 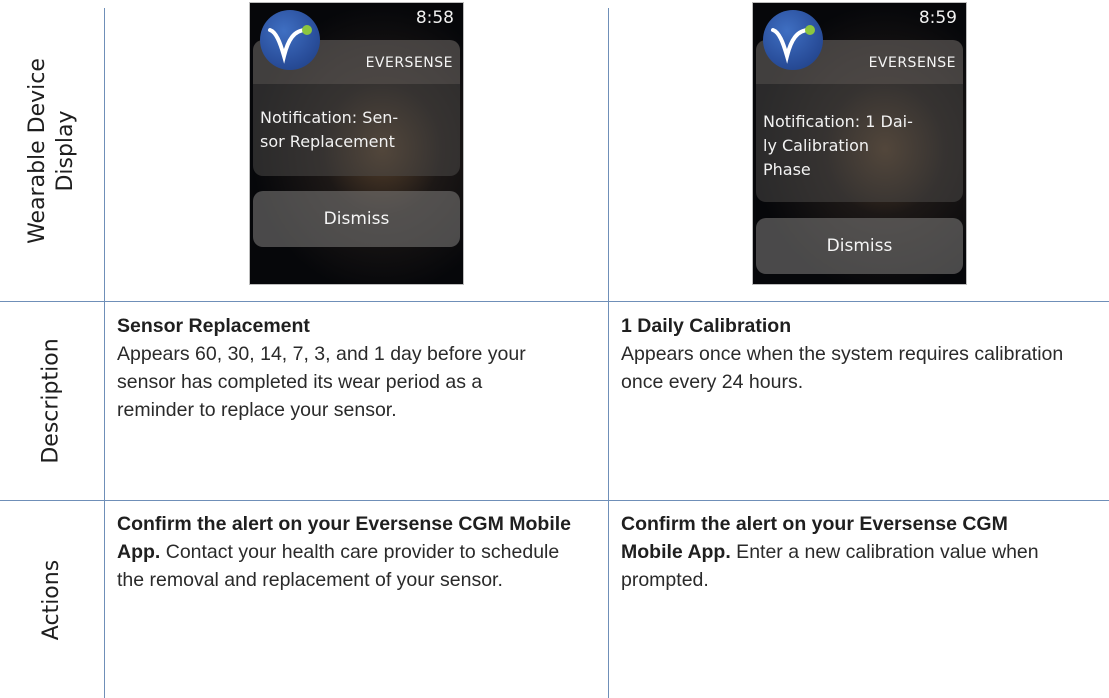 What do you see at coordinates (937, 18) in the screenshot?
I see `watch-time: 8:59` at bounding box center [937, 18].